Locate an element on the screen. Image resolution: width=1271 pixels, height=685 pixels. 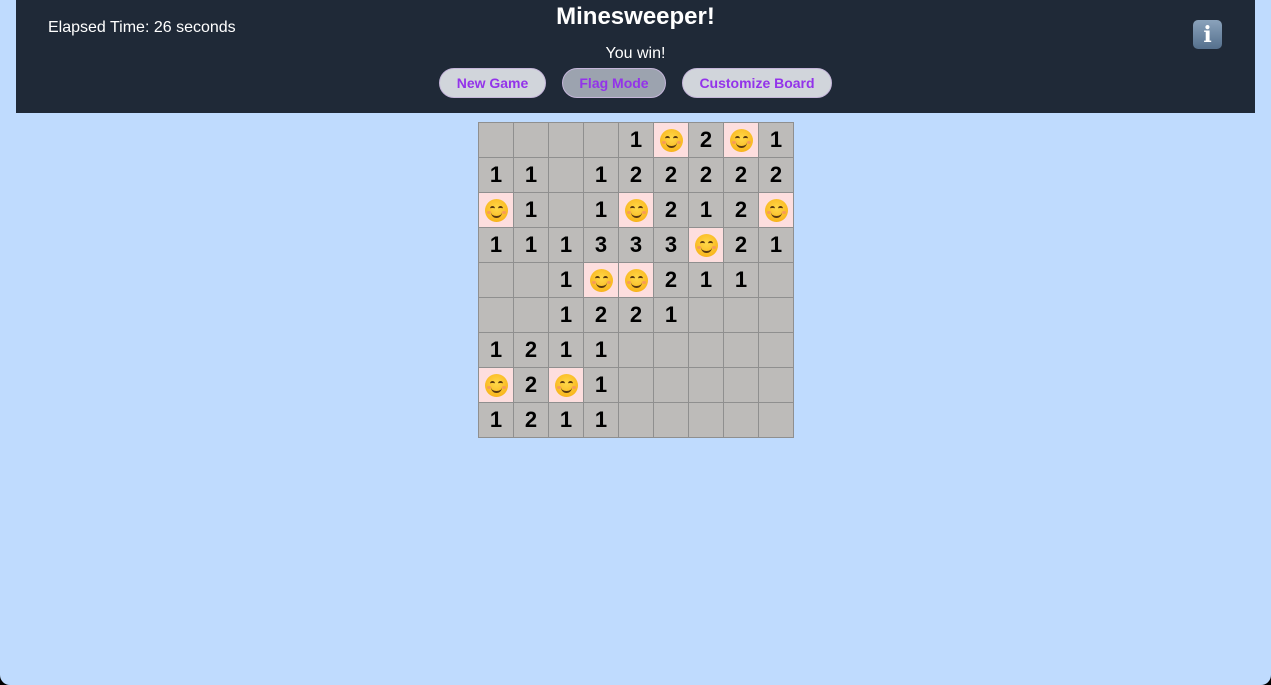
button-bar: New Game Flag Mode Customize Board is located at coordinates (635, 83).